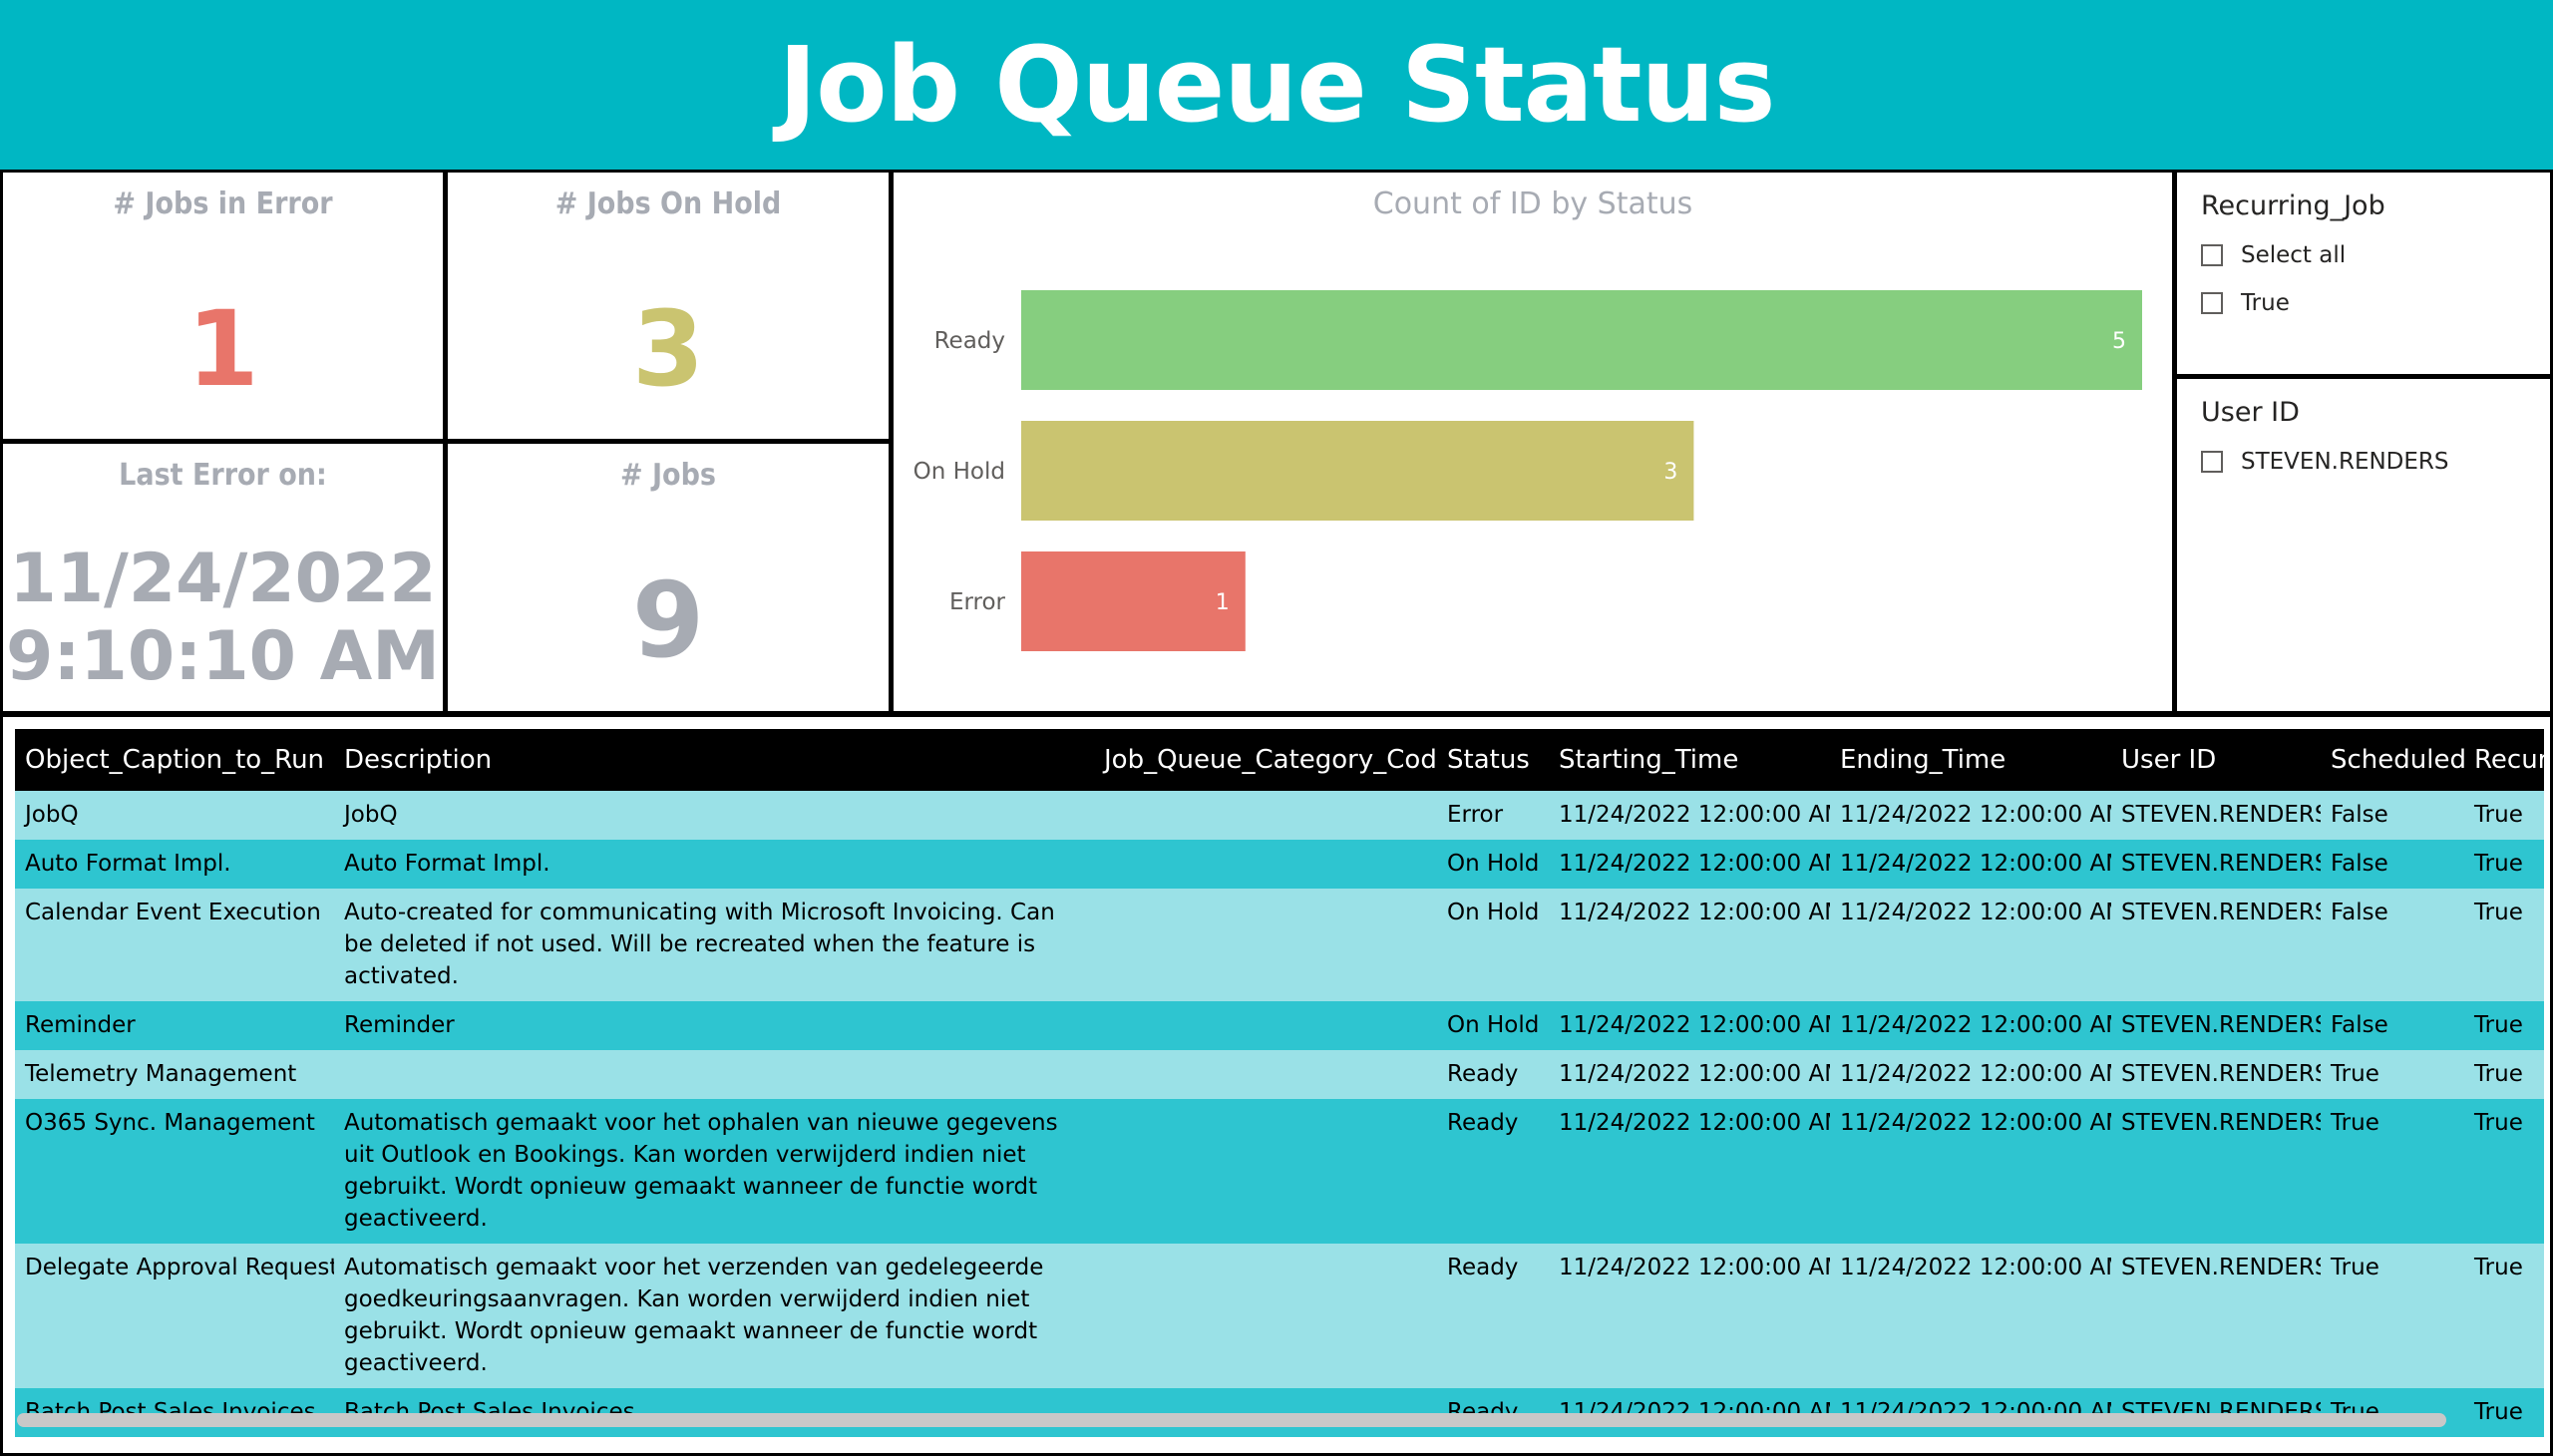 The height and width of the screenshot is (1456, 2553). Describe the element at coordinates (223, 577) in the screenshot. I see `last-error-card: Last Error on: 11/24/2022 9:10:10 AM` at that location.